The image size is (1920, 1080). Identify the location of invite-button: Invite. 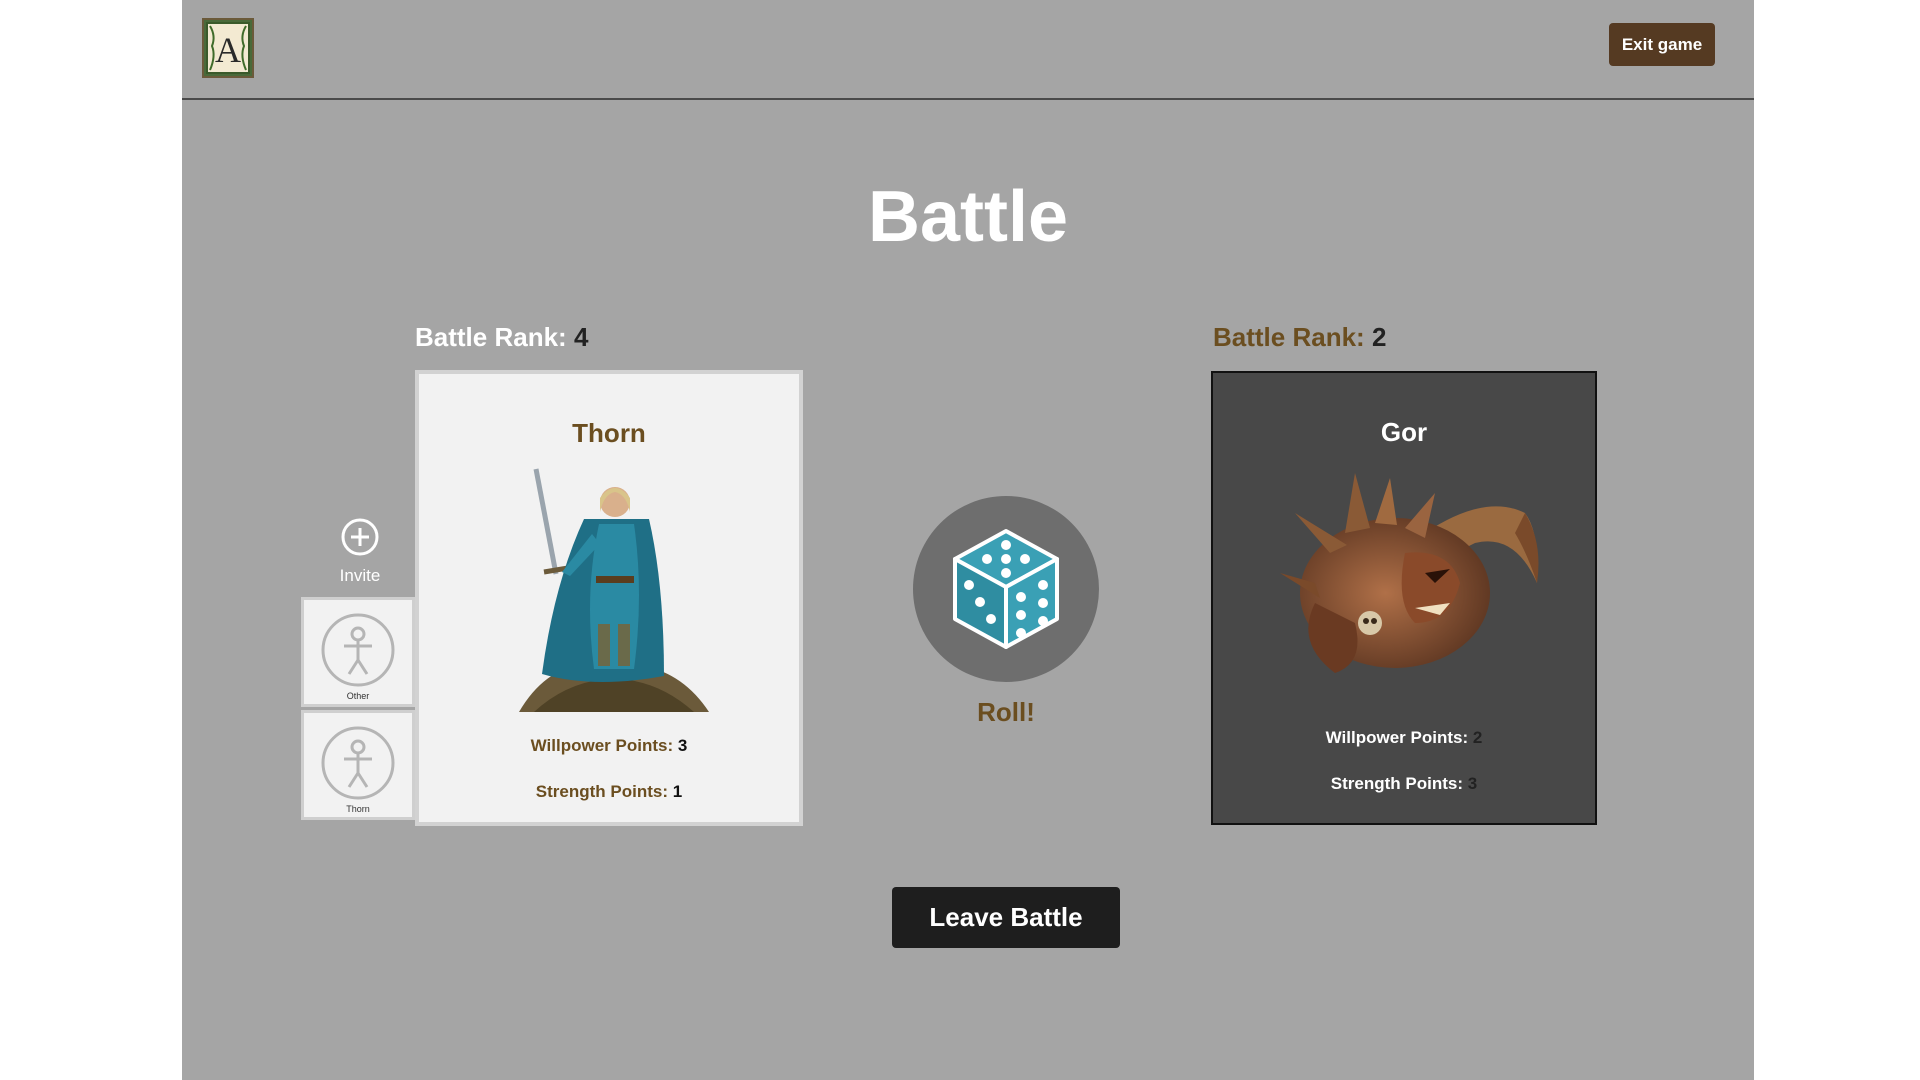
(360, 551).